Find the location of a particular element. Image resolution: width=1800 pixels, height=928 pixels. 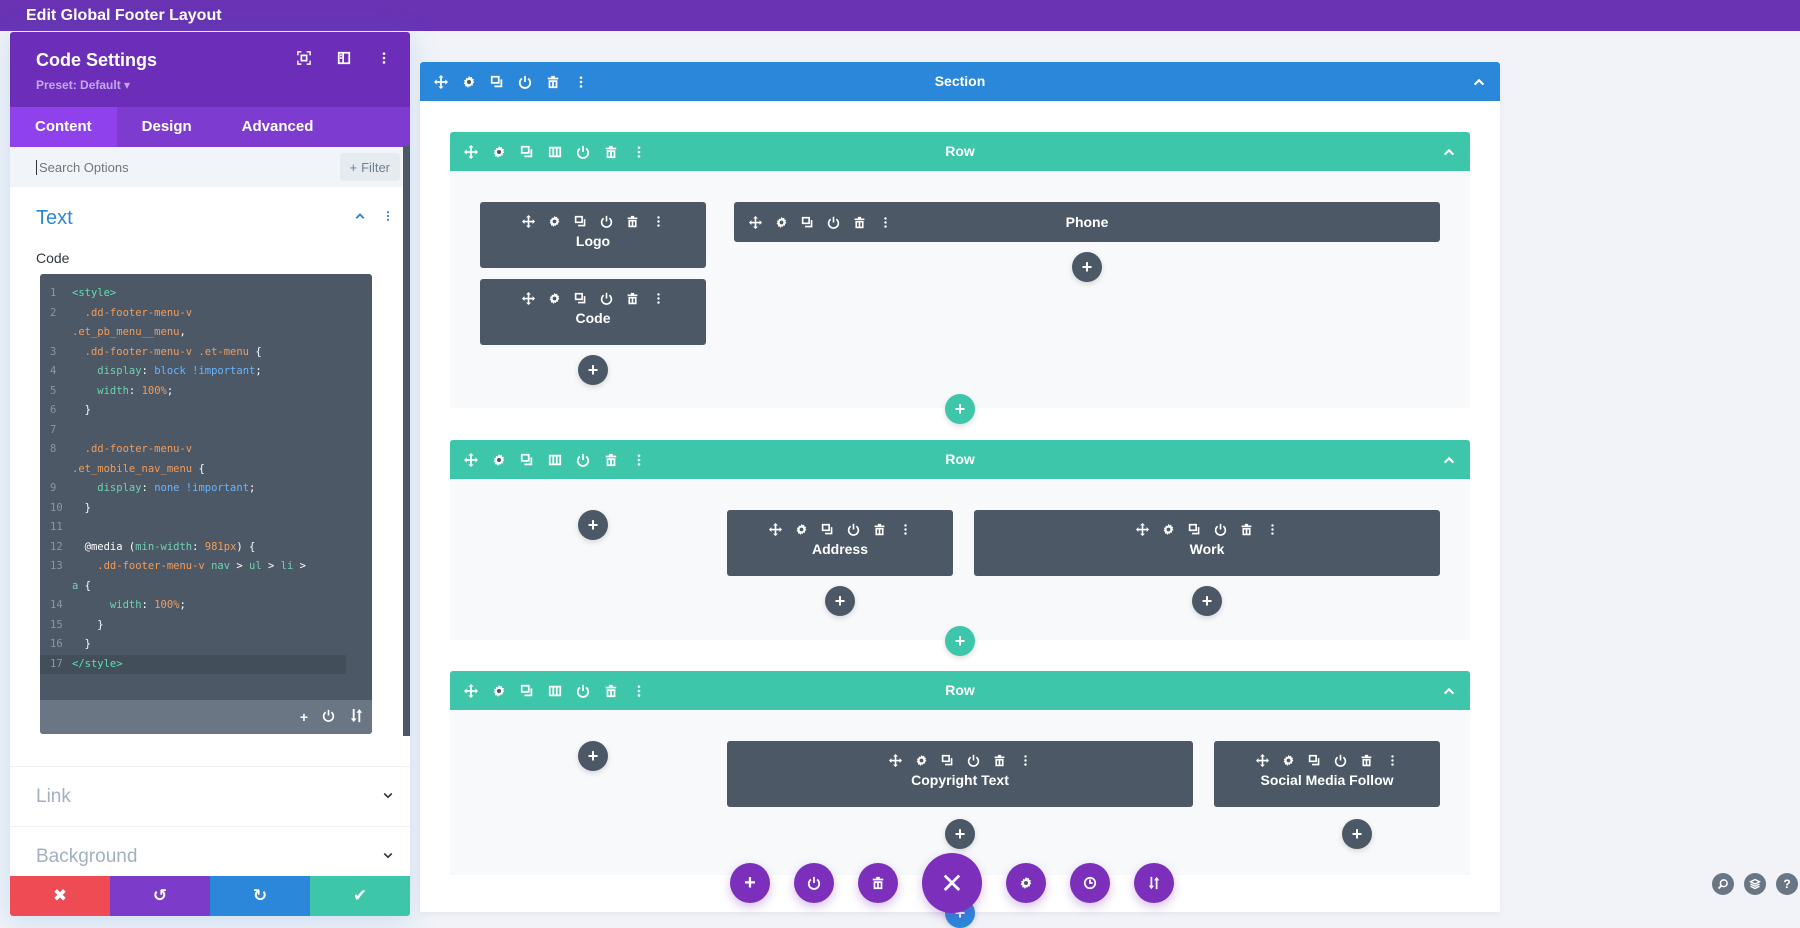

code-line: 8 .dd-footer-menu-v is located at coordinates (206, 450).